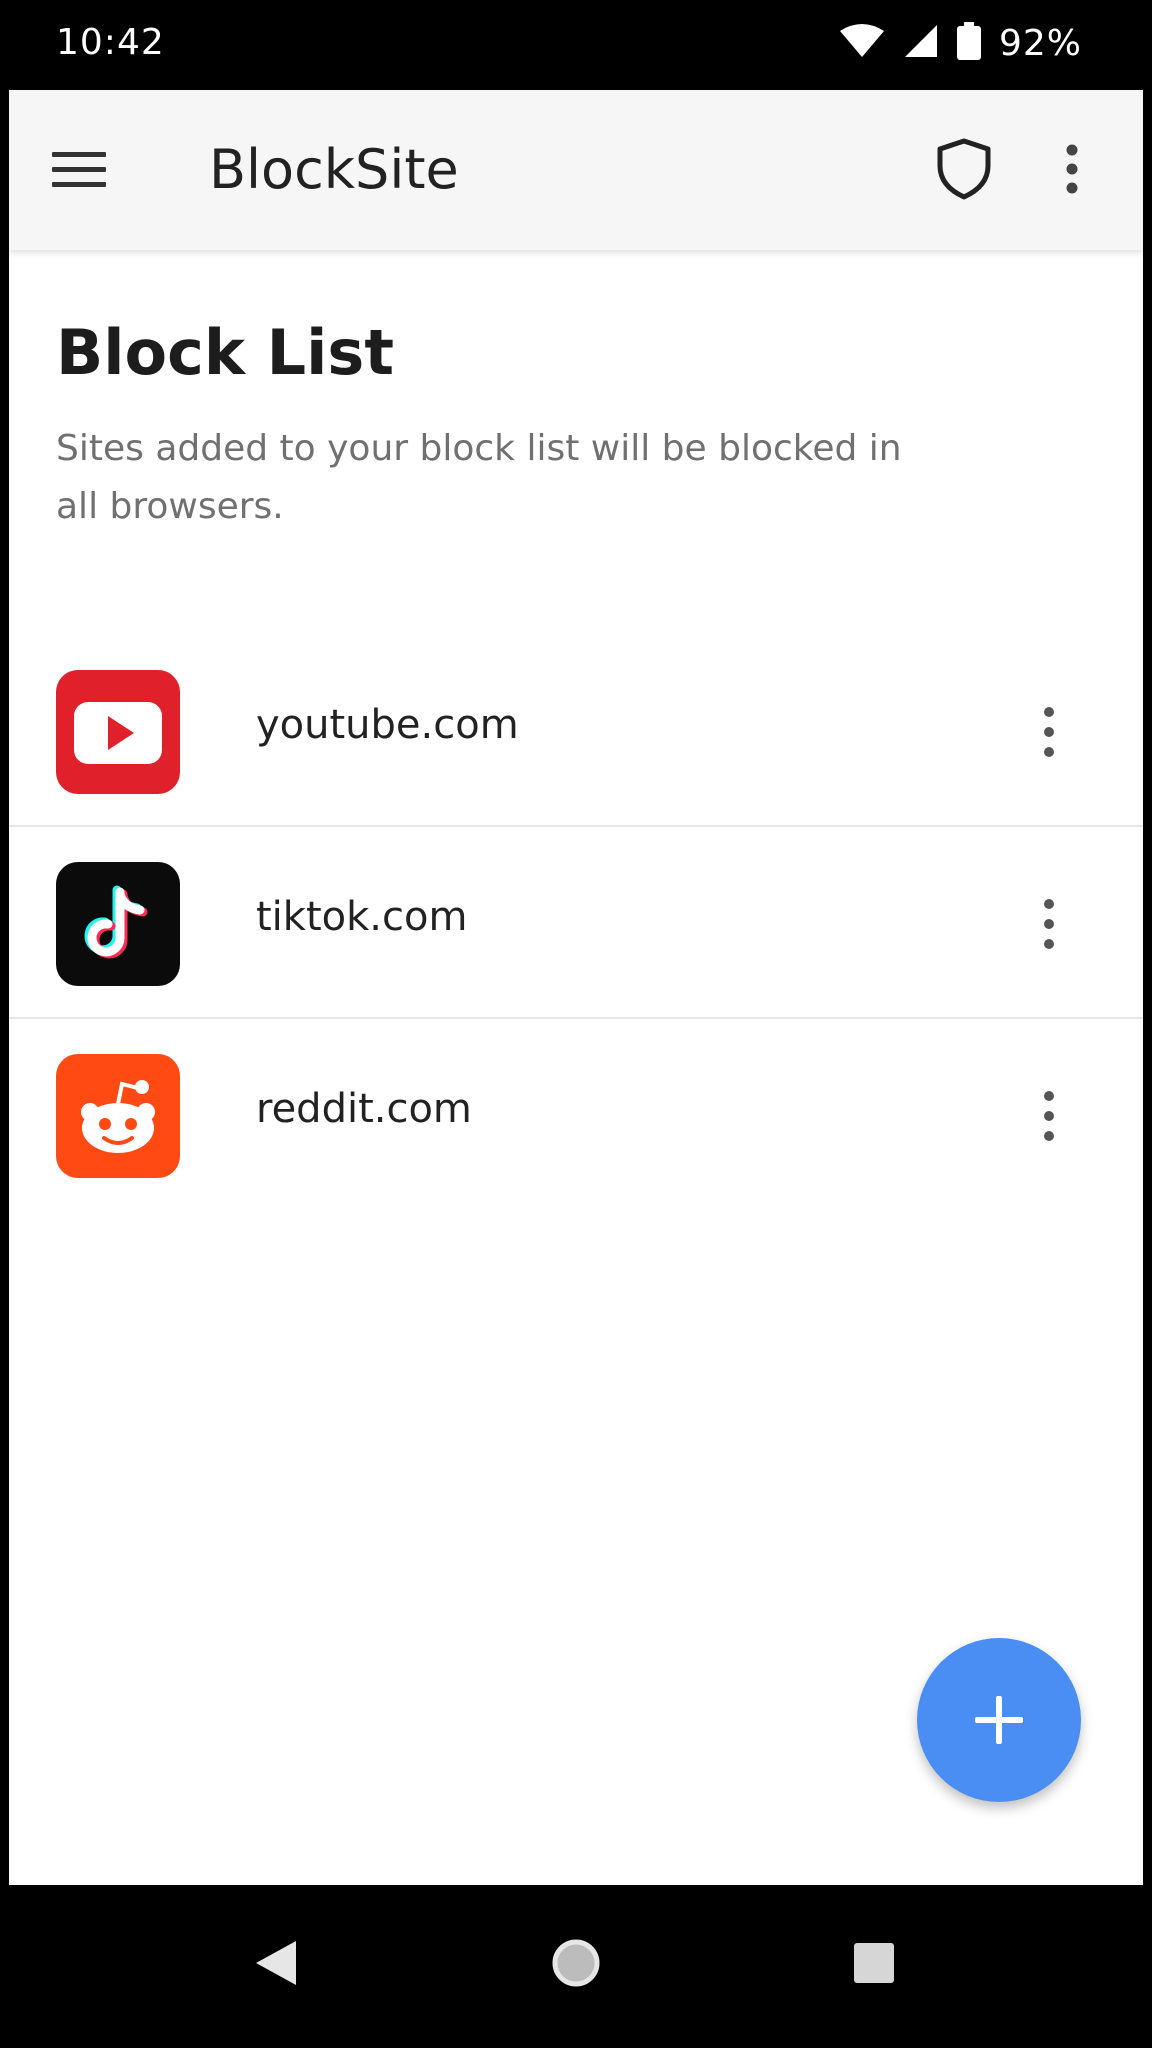 The height and width of the screenshot is (2048, 1152). Describe the element at coordinates (364, 1109) in the screenshot. I see `site-name: reddit.com` at that location.